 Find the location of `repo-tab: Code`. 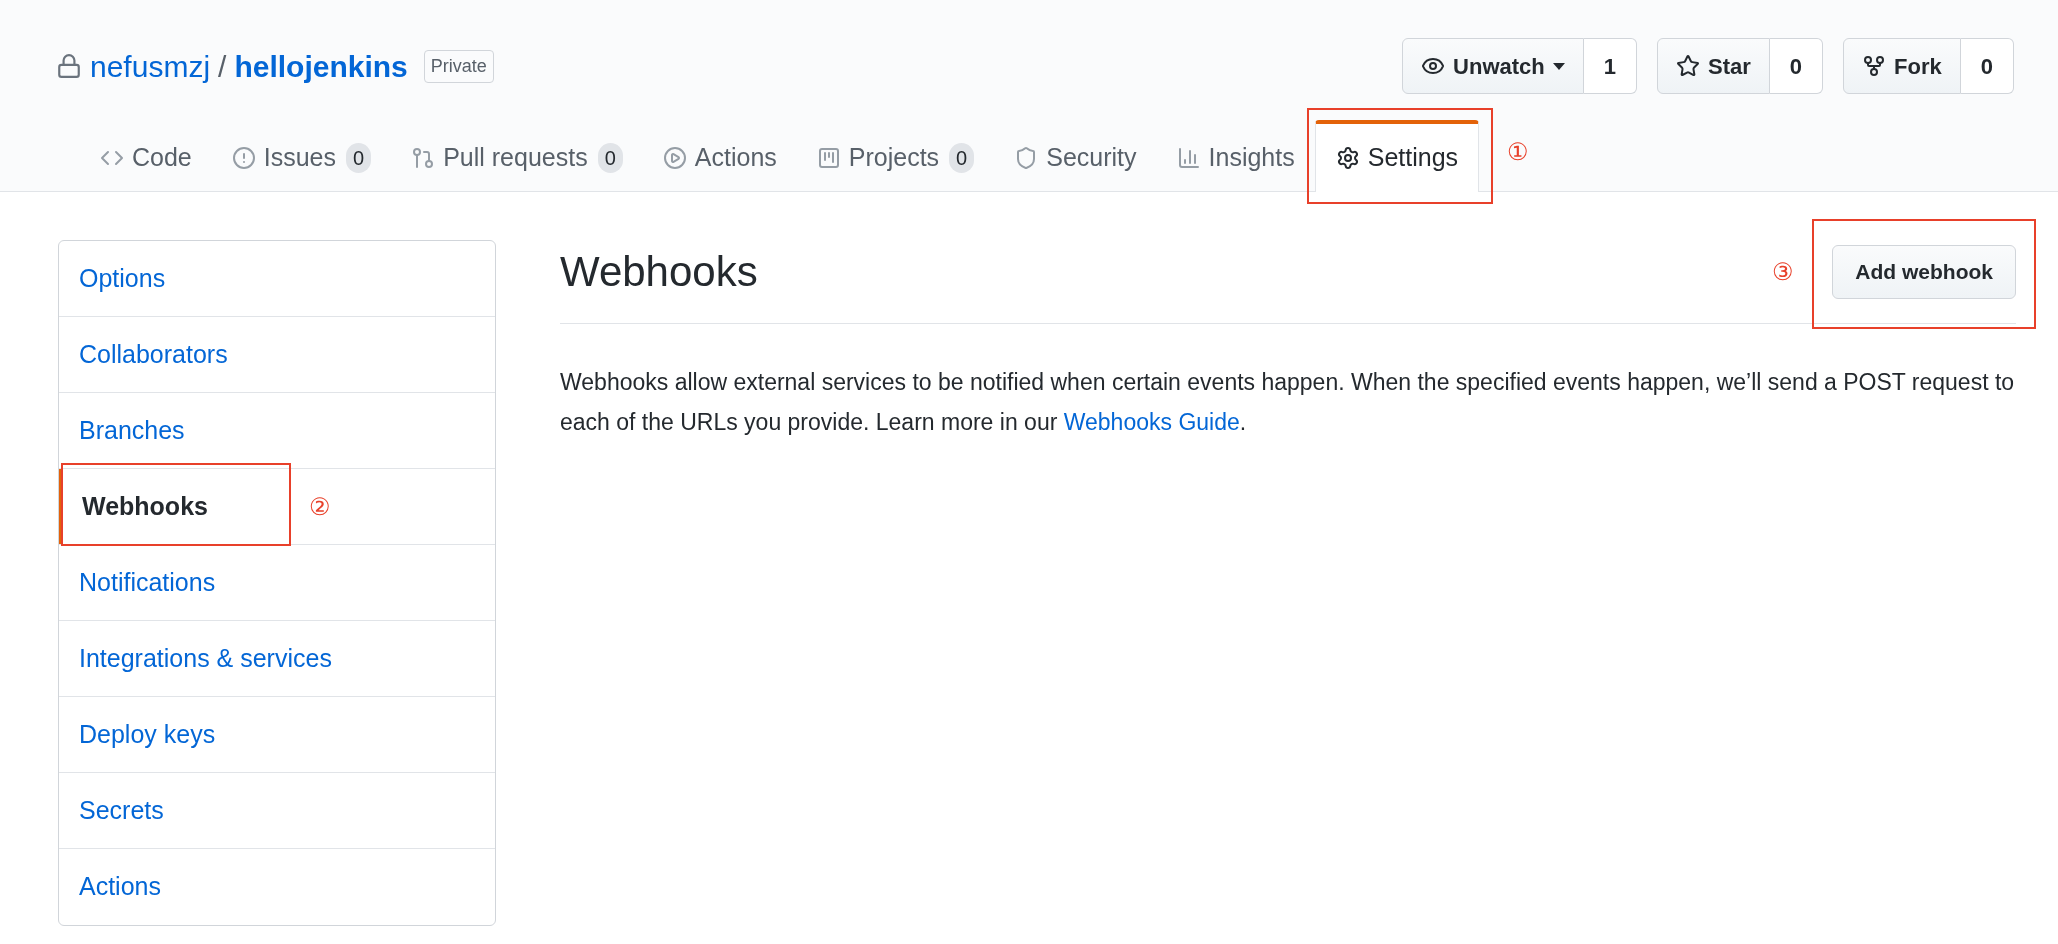

repo-tab: Code is located at coordinates (146, 156).